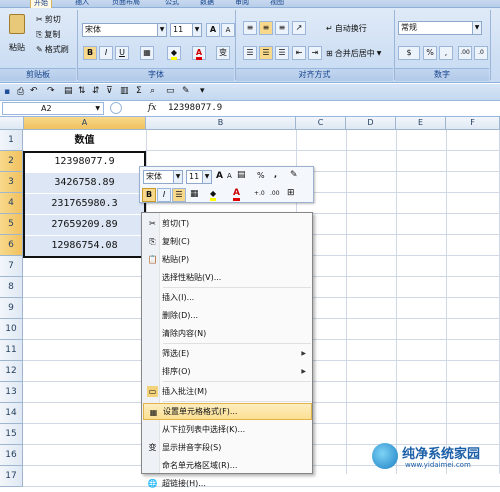 This screenshot has height=492, width=500. Describe the element at coordinates (266, 53) in the screenshot. I see `align-center-button: ☰` at that location.